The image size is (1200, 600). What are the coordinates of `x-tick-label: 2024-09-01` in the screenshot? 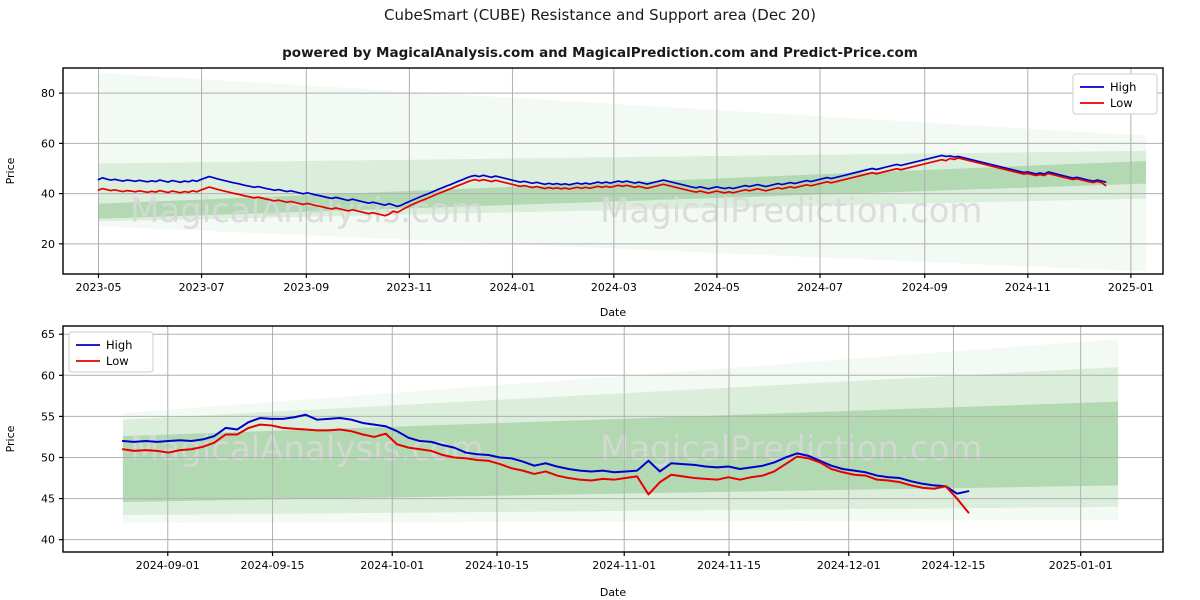 It's located at (168, 565).